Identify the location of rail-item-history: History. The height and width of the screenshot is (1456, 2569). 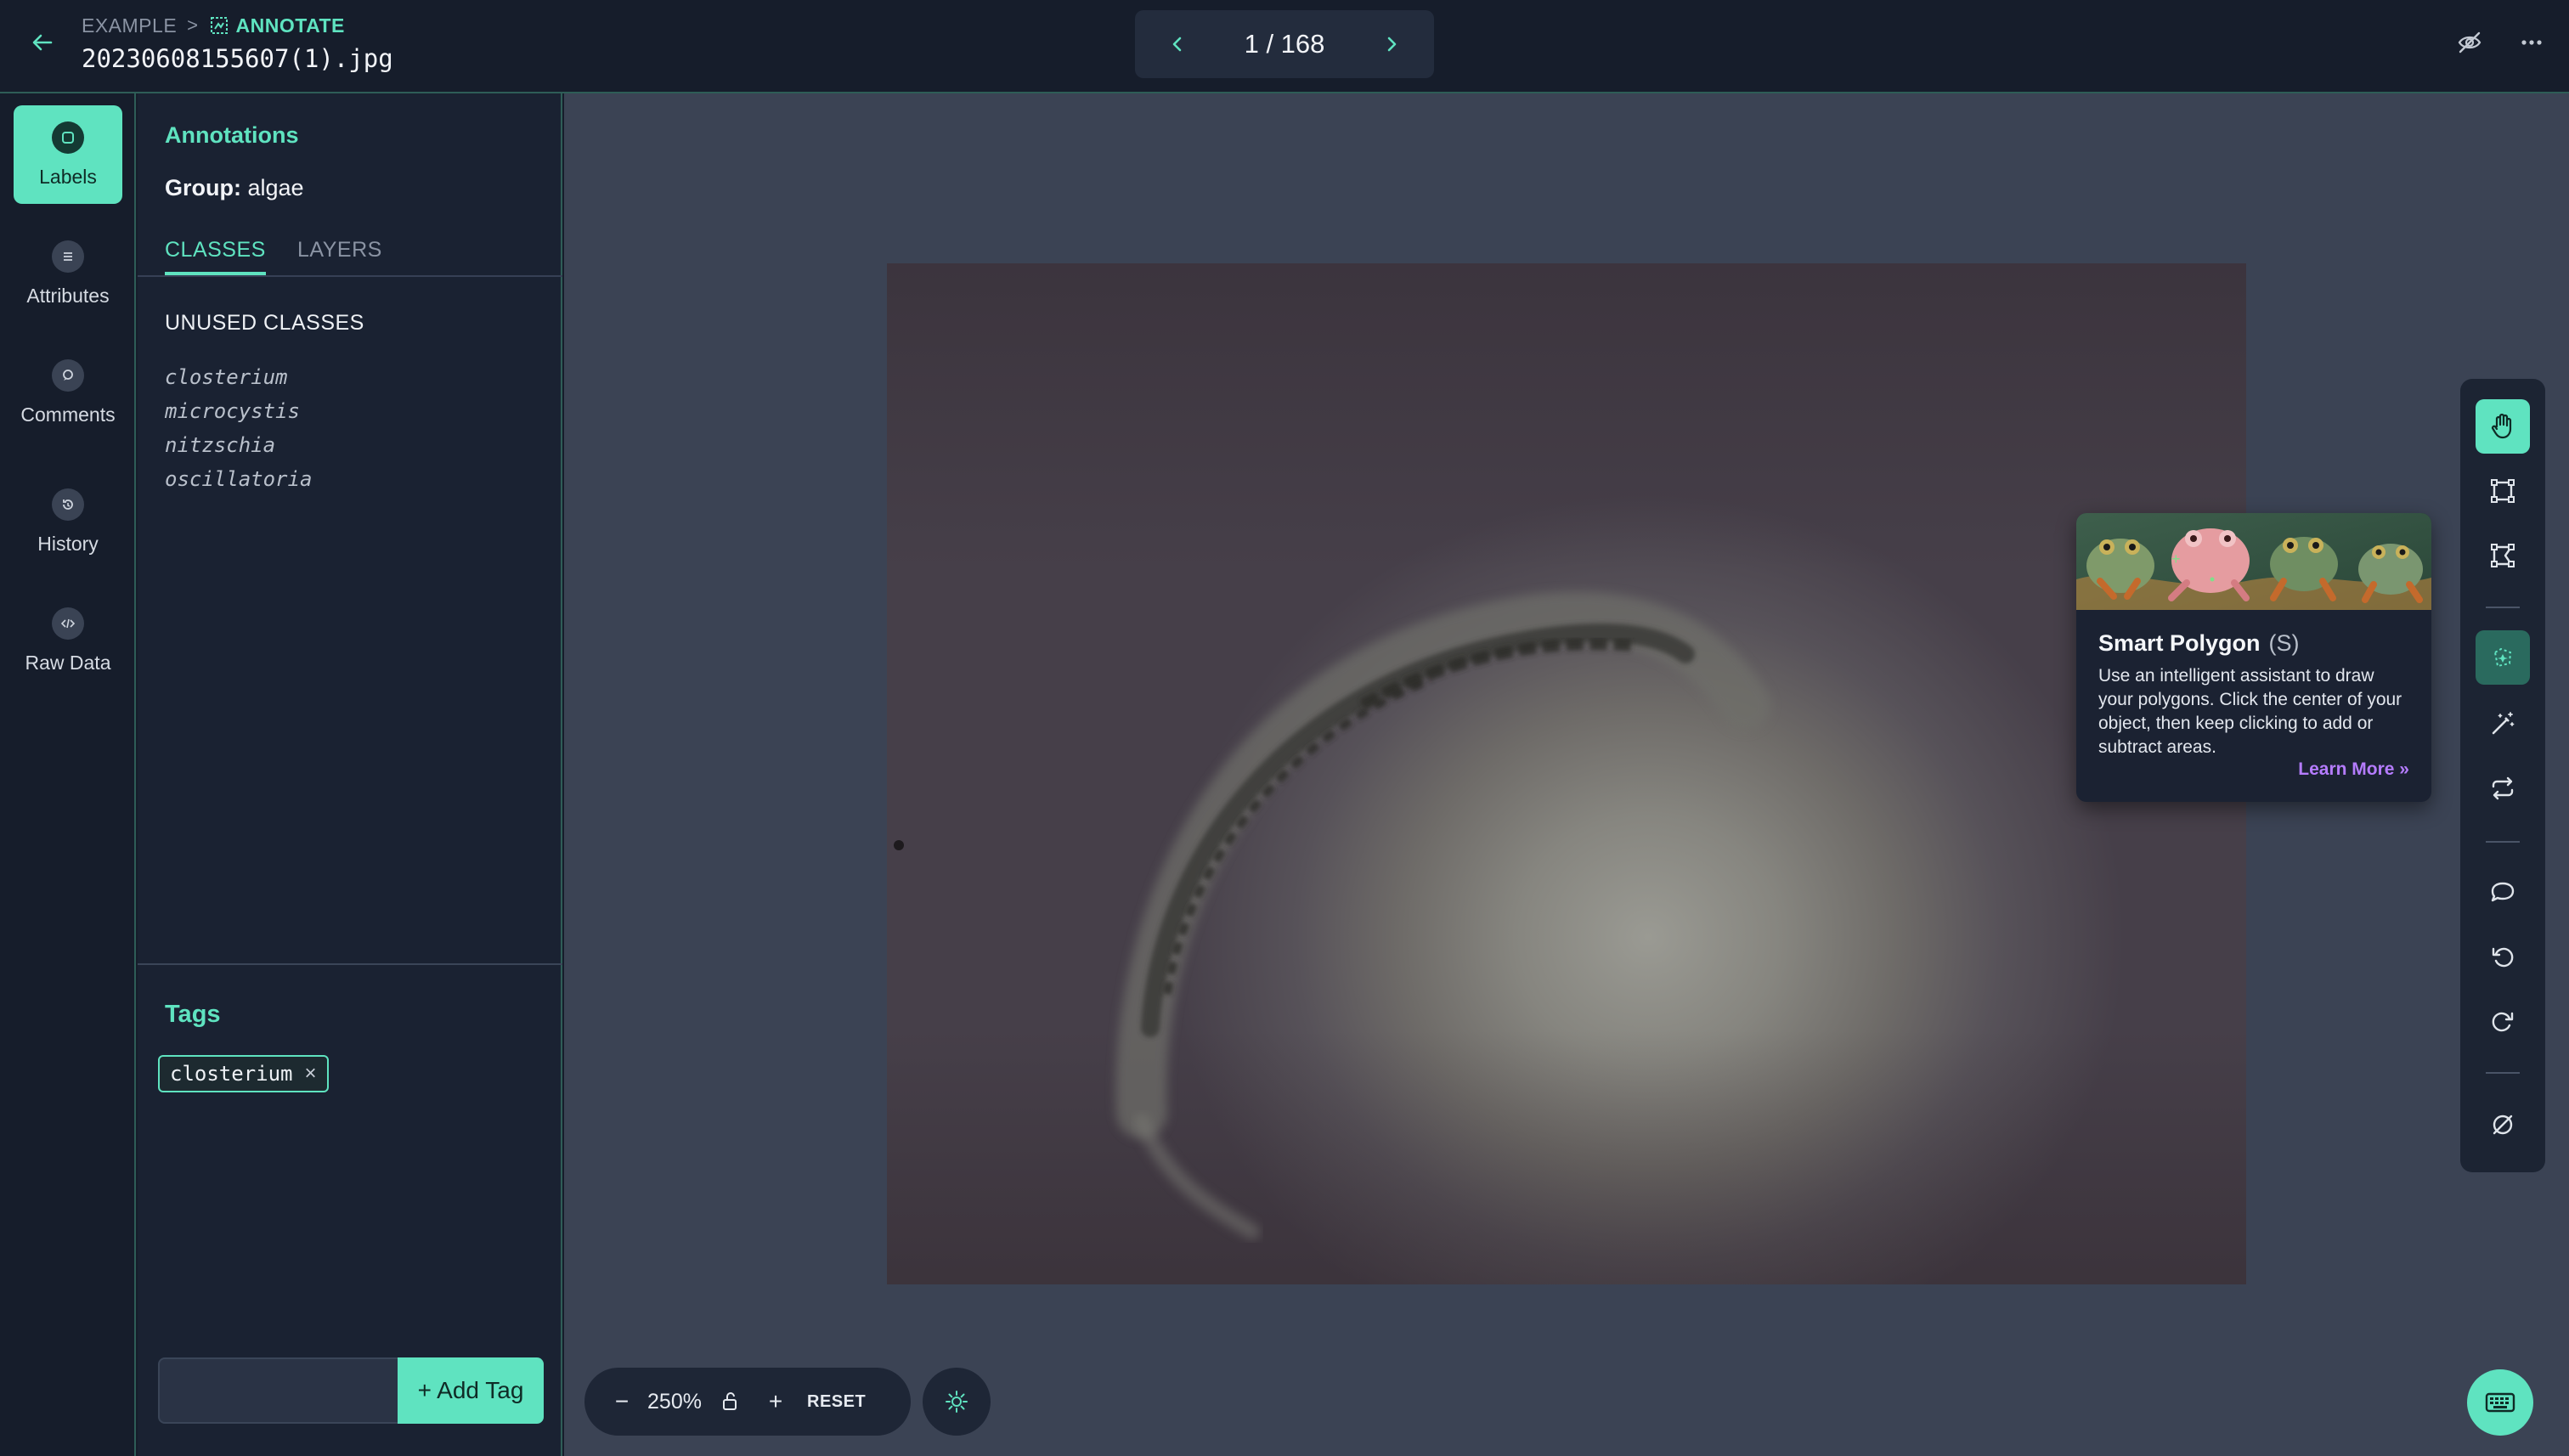
(68, 521).